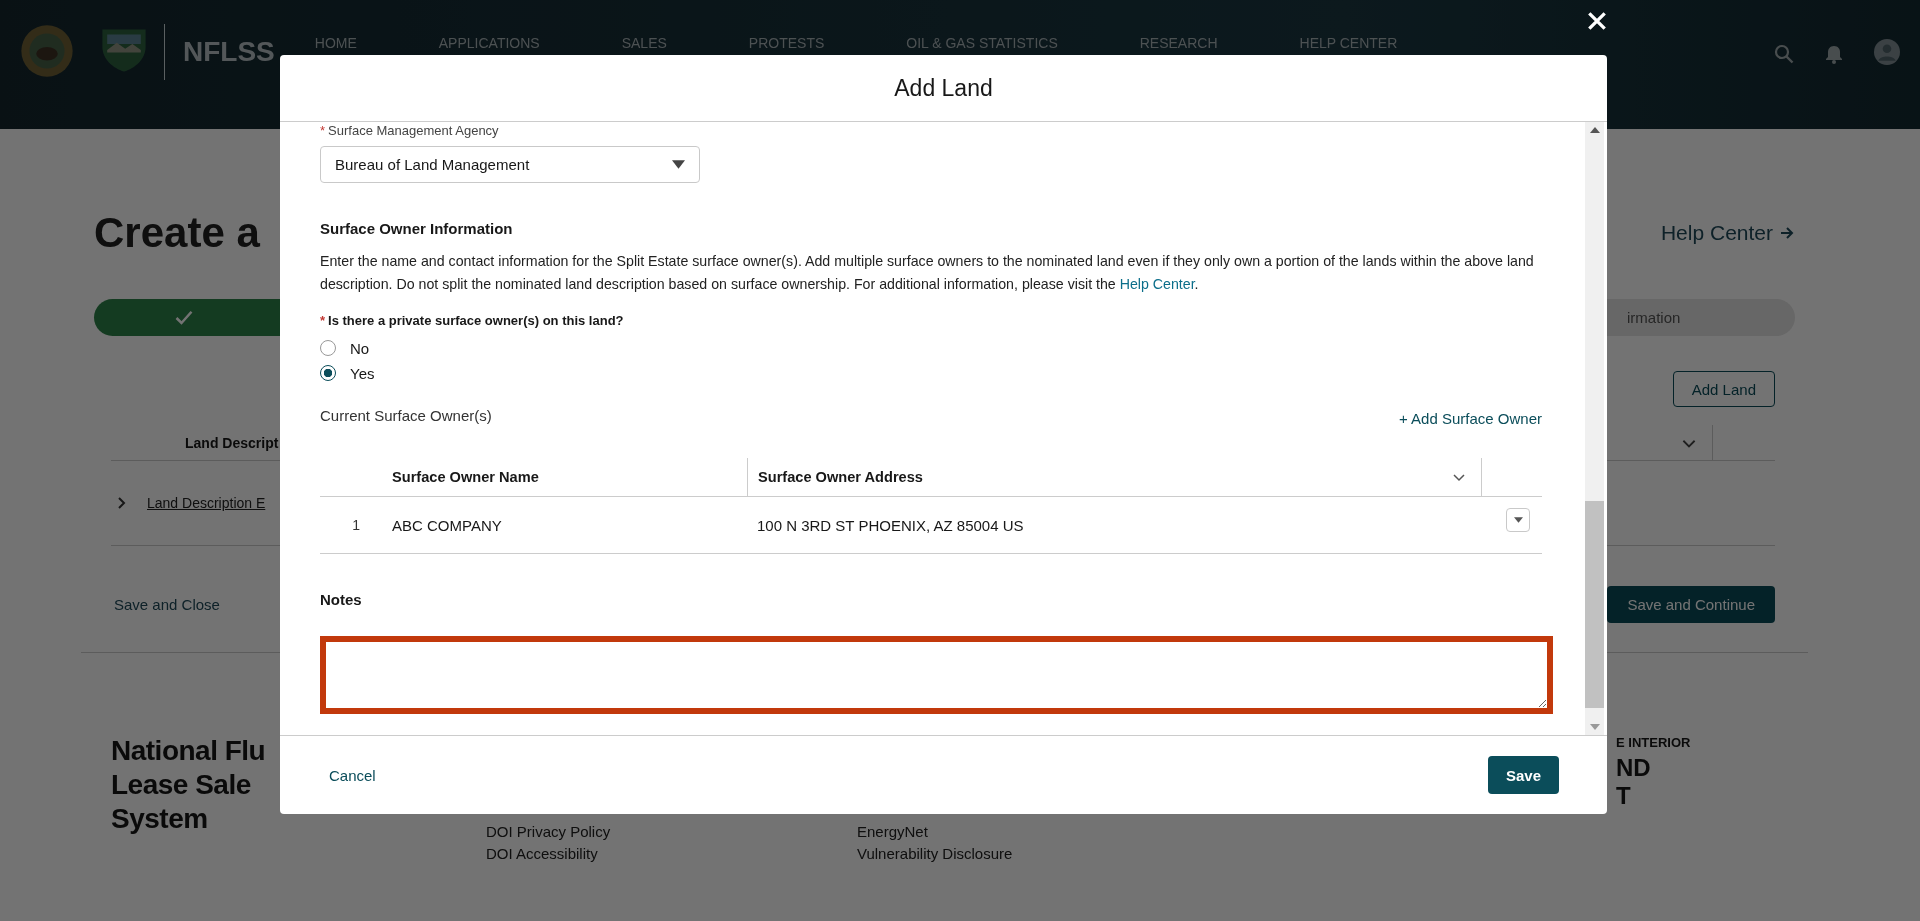  Describe the element at coordinates (786, 43) in the screenshot. I see `nav-link: PROTESTS` at that location.